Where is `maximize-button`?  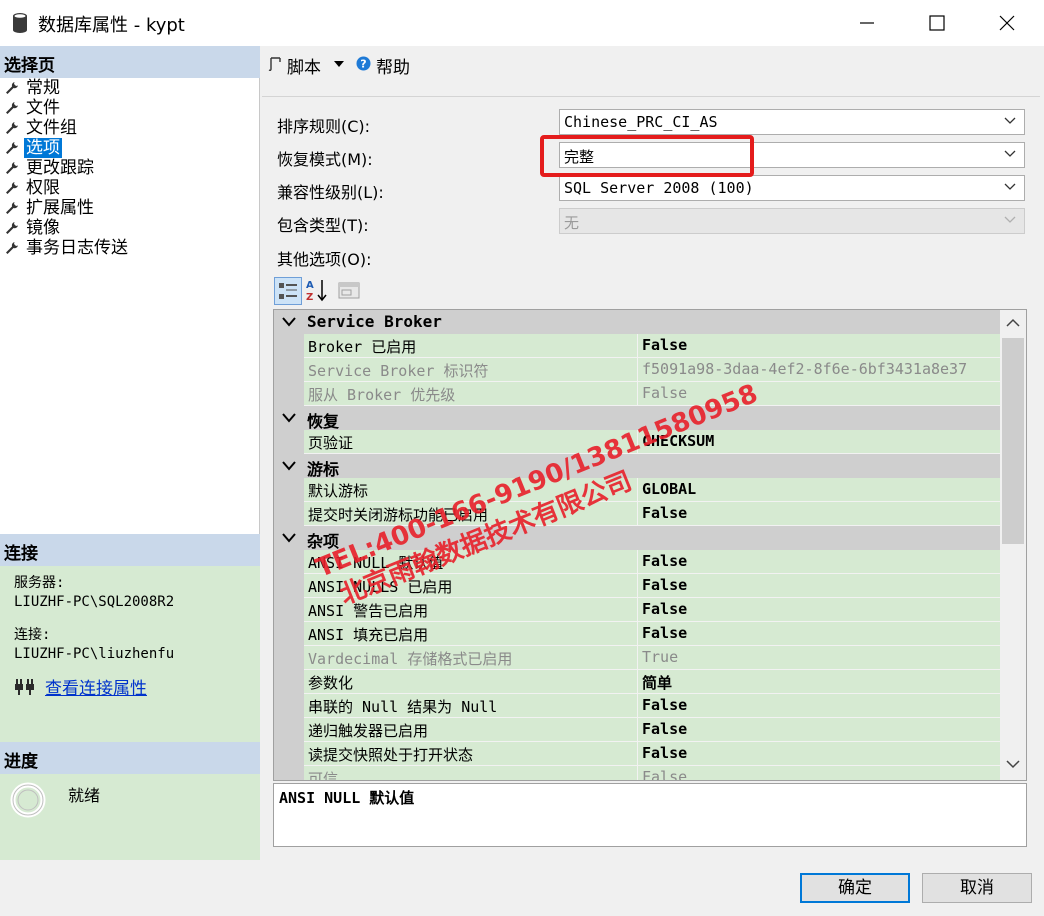 maximize-button is located at coordinates (937, 23).